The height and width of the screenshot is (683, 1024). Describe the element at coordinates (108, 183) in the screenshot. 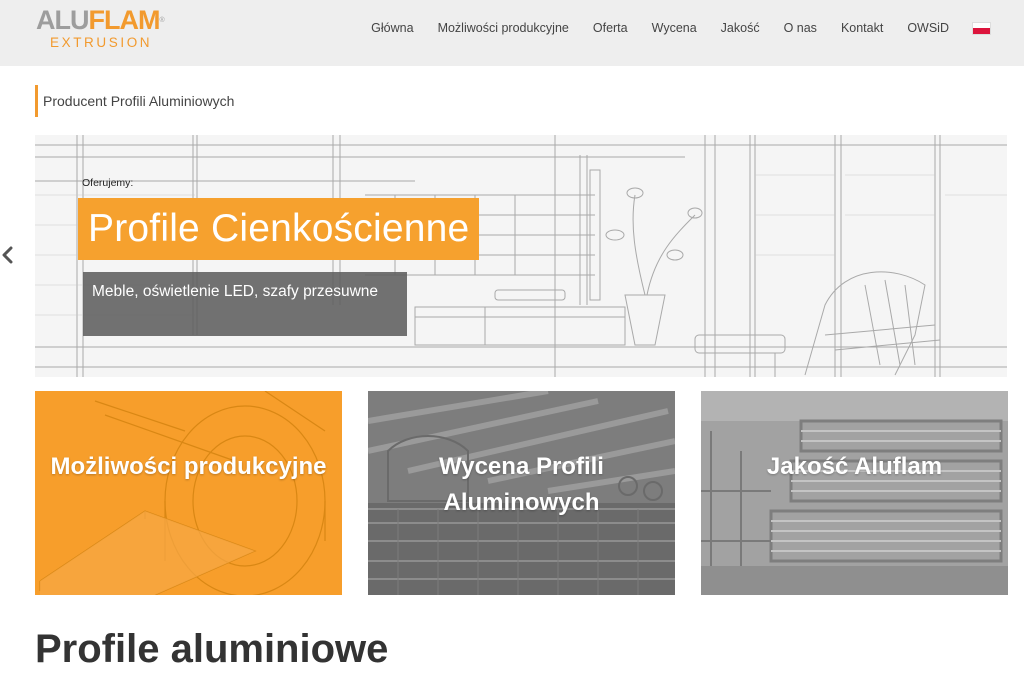

I see `hero-kicker: Oferujemy:` at that location.